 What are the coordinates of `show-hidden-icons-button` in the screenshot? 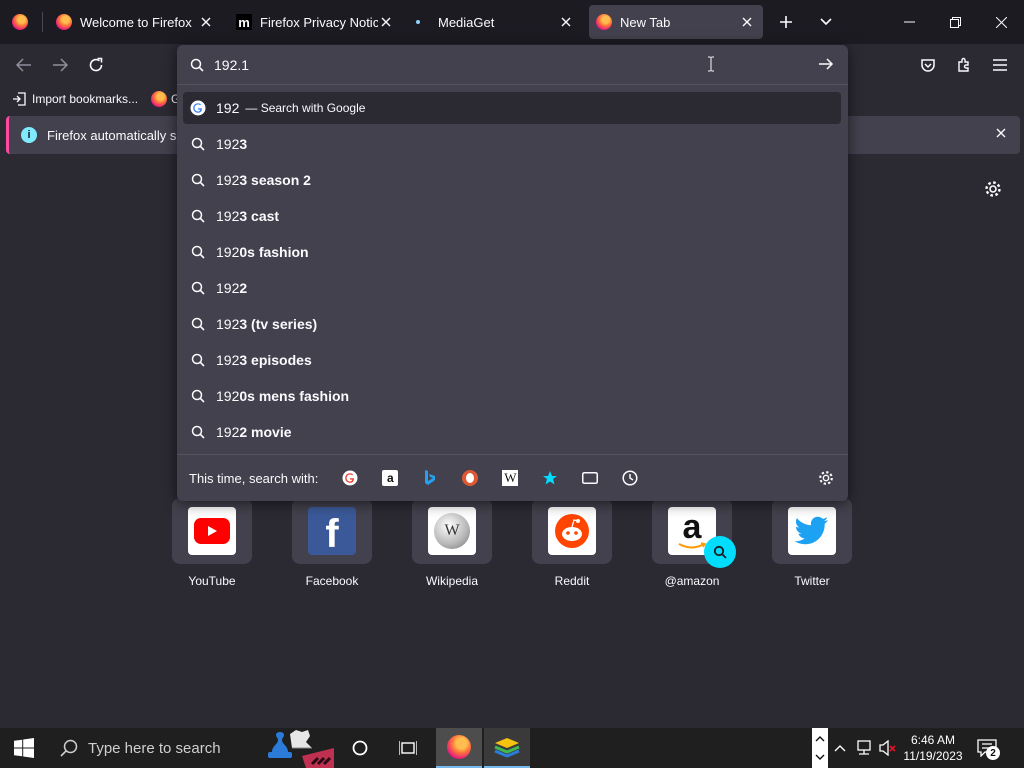 It's located at (840, 748).